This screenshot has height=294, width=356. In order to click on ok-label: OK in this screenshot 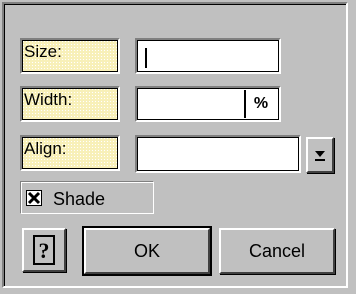, I will do `click(146, 251)`.